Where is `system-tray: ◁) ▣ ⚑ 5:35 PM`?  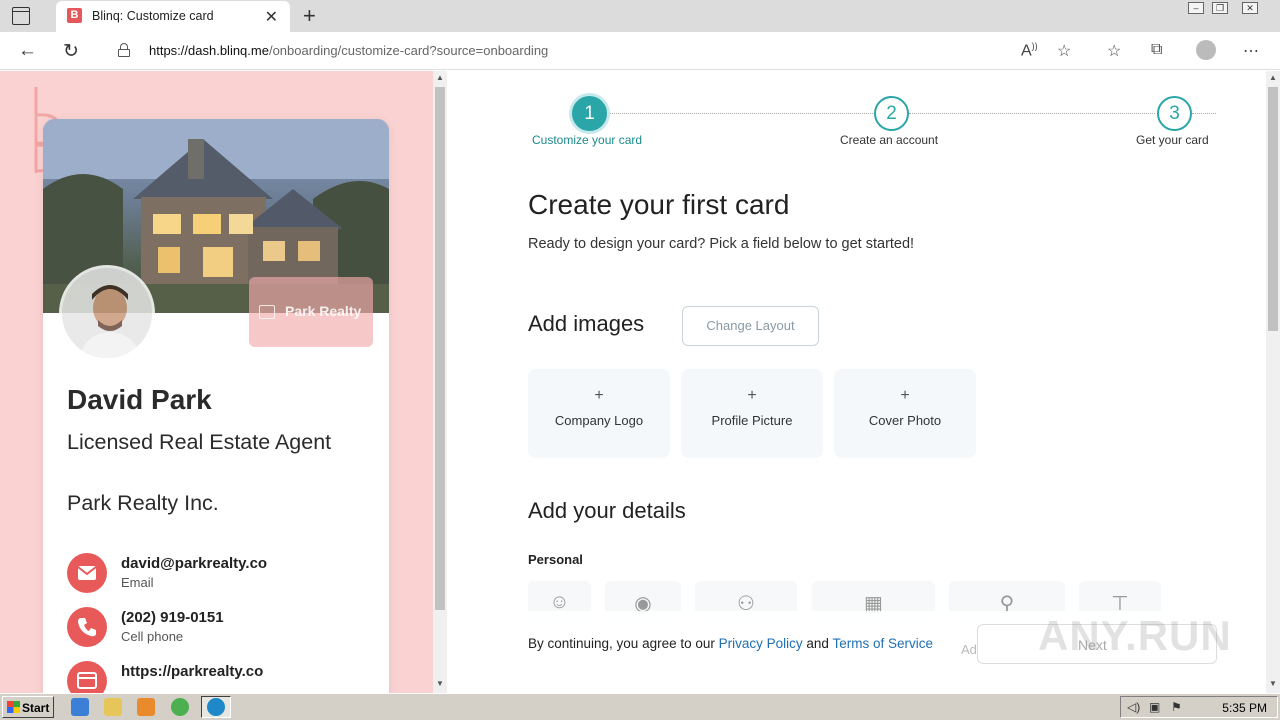 system-tray: ◁) ▣ ⚑ 5:35 PM is located at coordinates (1199, 707).